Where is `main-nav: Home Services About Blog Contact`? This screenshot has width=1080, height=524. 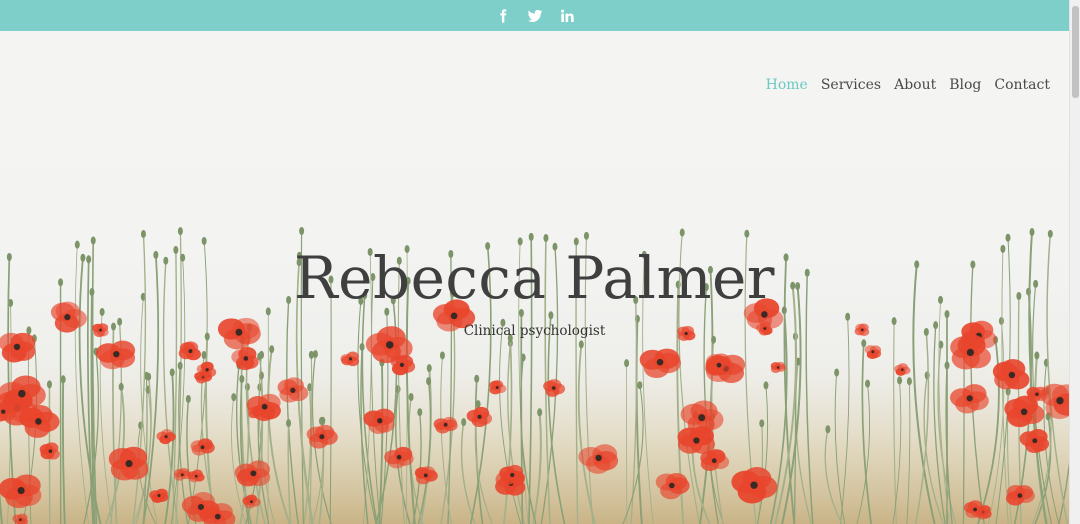 main-nav: Home Services About Blog Contact is located at coordinates (908, 85).